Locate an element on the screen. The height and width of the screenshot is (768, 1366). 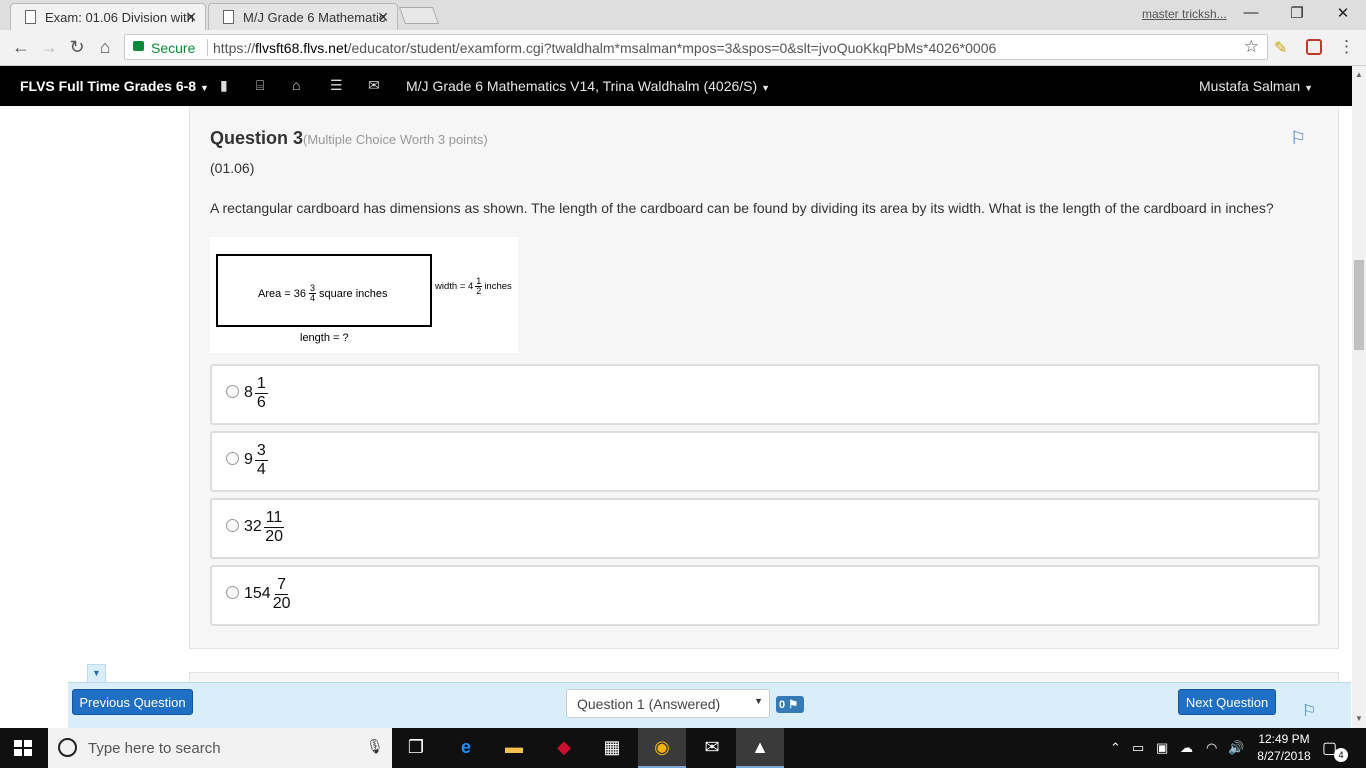
onedrive-icon: ☁ is located at coordinates (1186, 748).